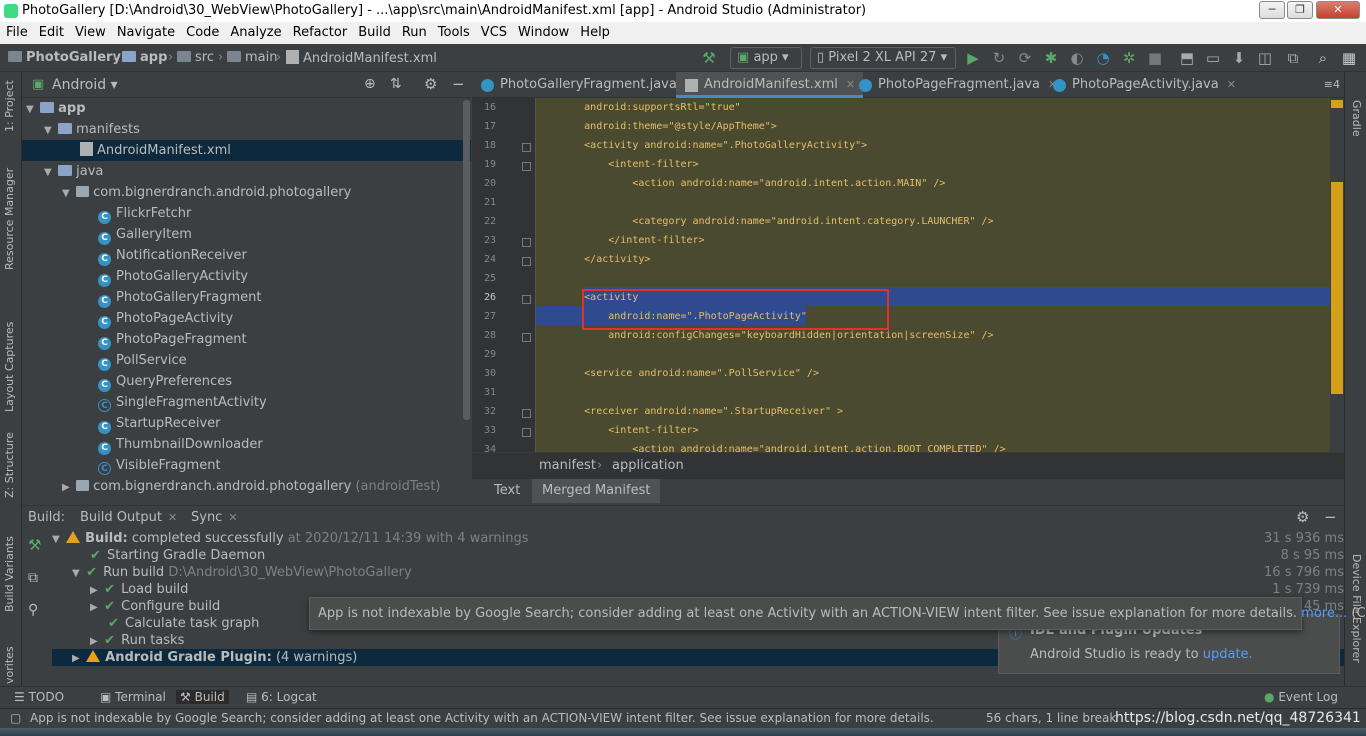  I want to click on menu-build: Build, so click(374, 31).